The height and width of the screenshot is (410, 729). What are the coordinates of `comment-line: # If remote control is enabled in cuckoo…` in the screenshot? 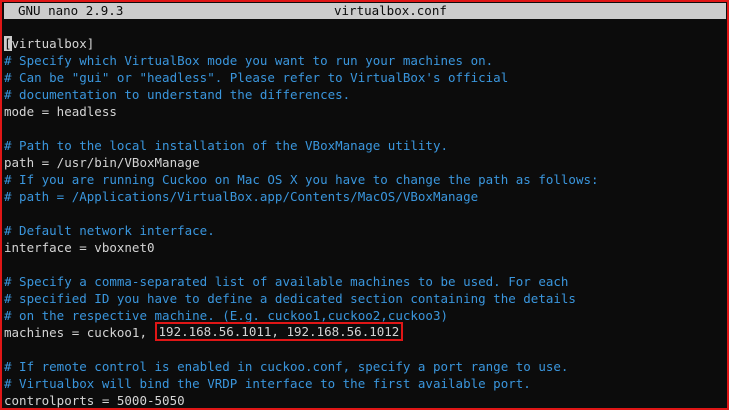 It's located at (365, 366).